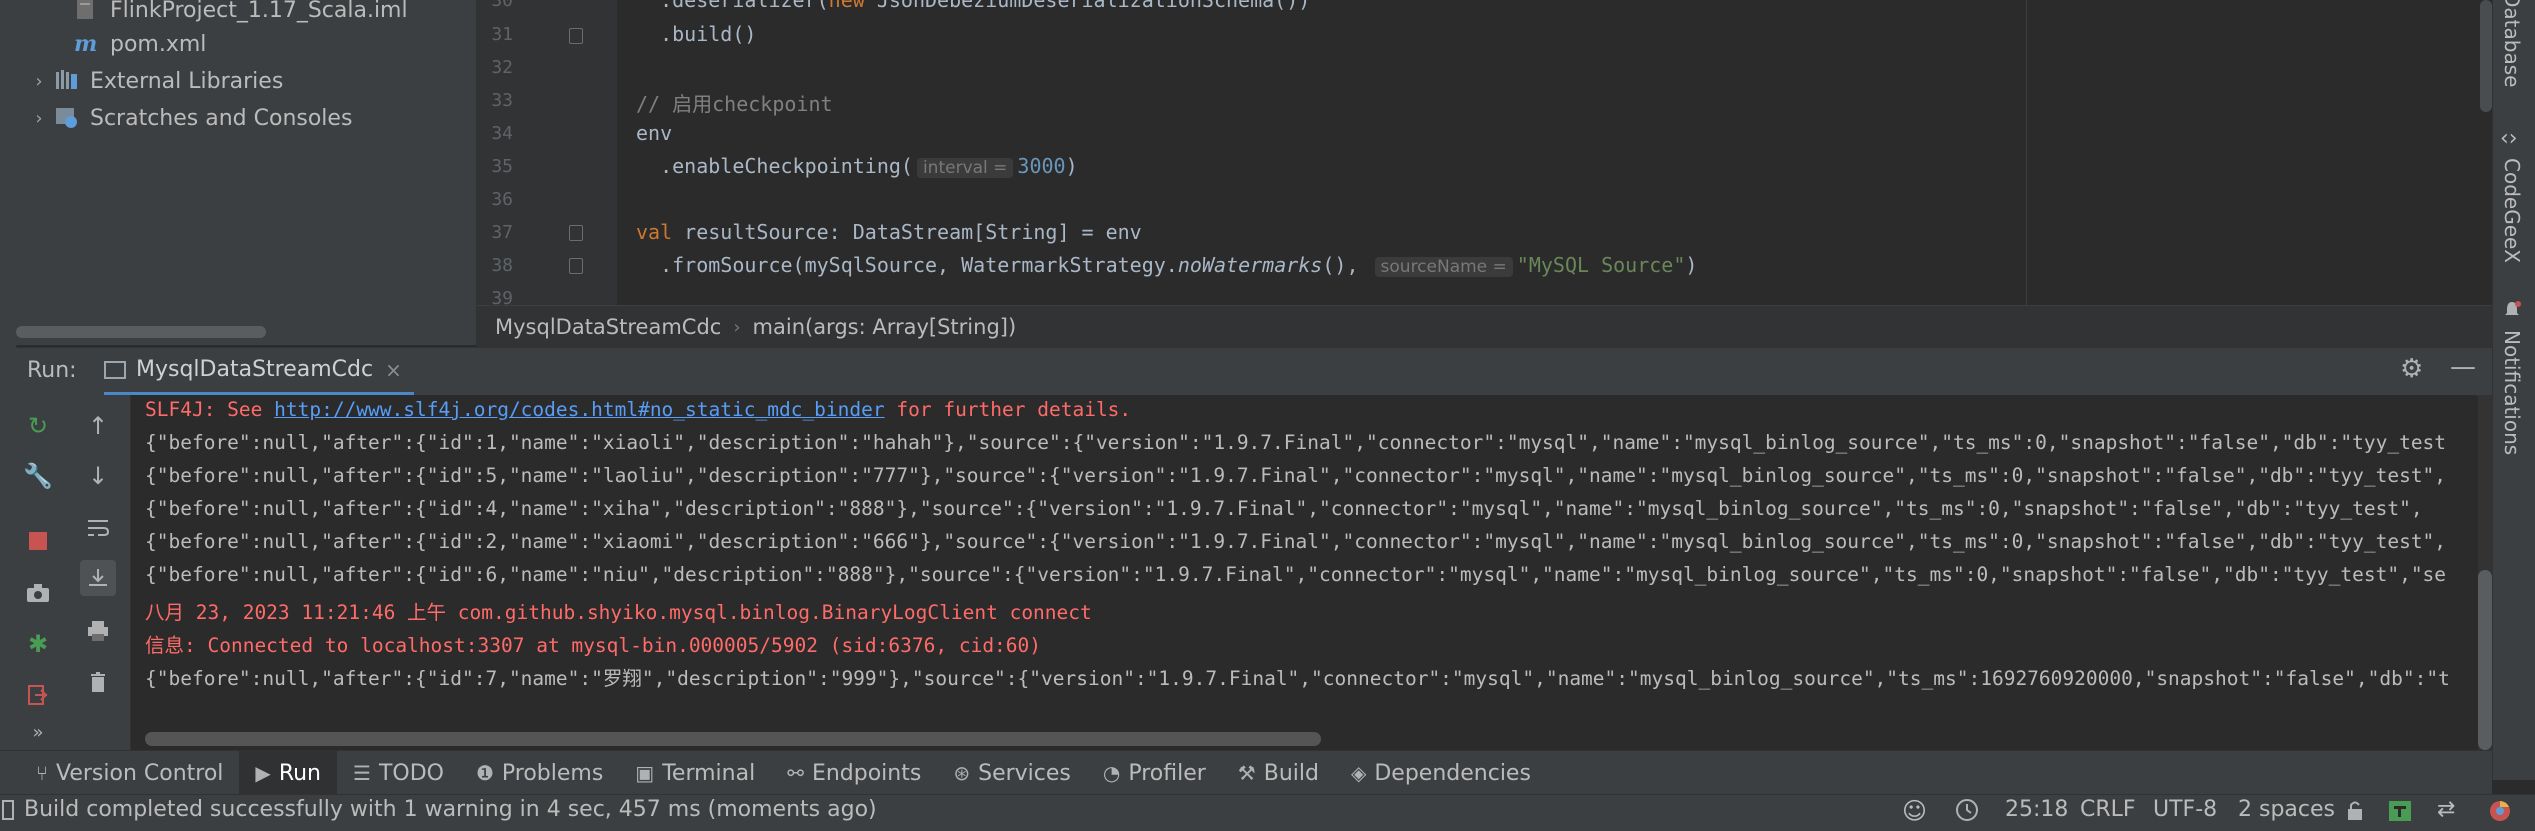 This screenshot has height=831, width=2535. Describe the element at coordinates (695, 773) in the screenshot. I see `tab-terminal: ▣ Terminal` at that location.